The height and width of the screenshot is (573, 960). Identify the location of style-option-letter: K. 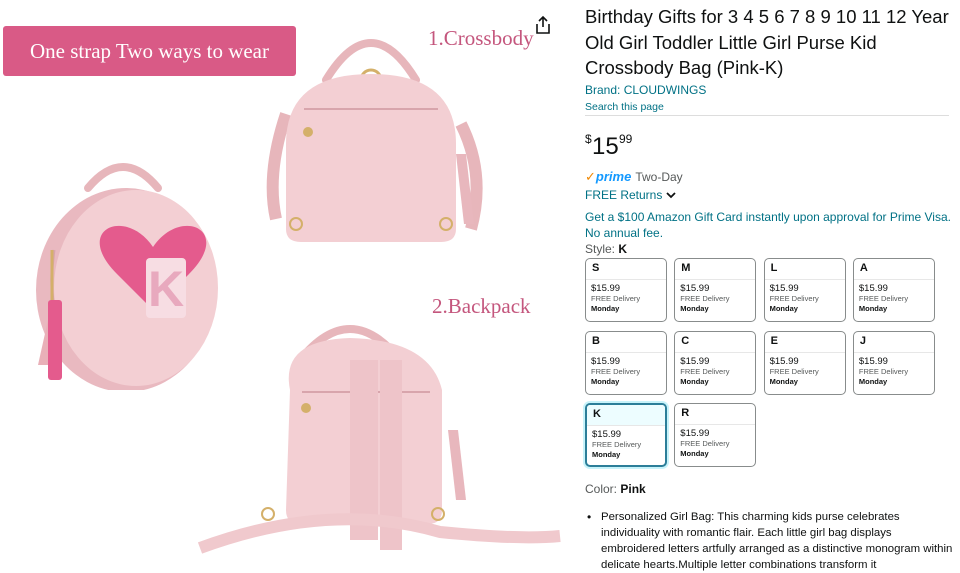
(626, 415).